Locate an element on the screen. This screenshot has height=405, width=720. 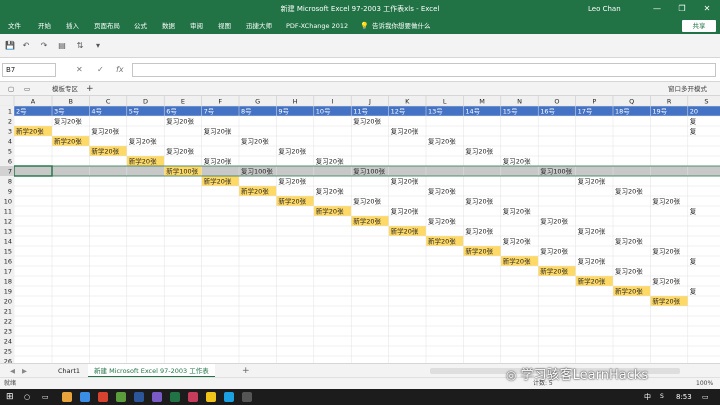
tab-data: 数据 is located at coordinates (168, 26).